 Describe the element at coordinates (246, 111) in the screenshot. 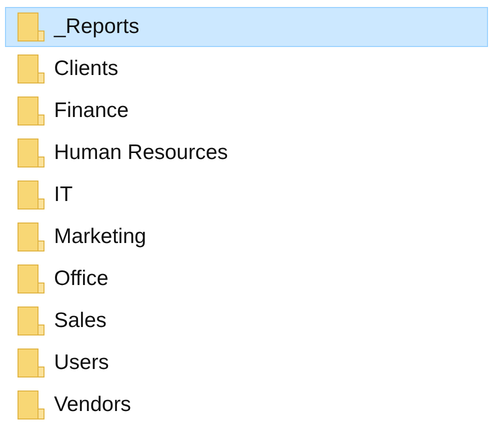

I see `folder-item: Finance` at that location.